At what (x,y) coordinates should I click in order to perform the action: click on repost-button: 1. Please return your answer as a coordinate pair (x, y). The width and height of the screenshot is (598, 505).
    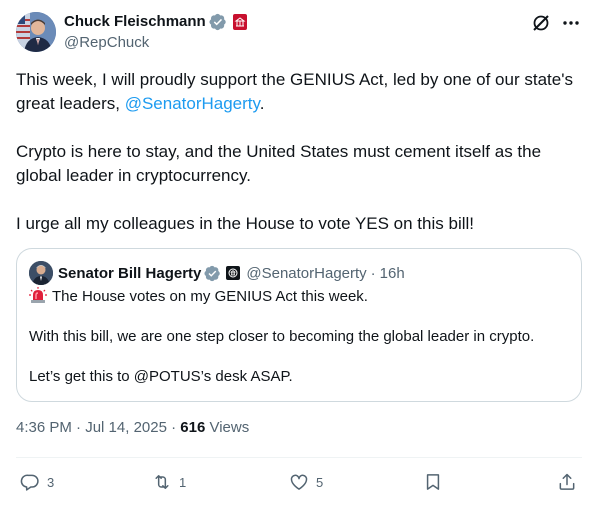
    Looking at the image, I should click on (169, 482).